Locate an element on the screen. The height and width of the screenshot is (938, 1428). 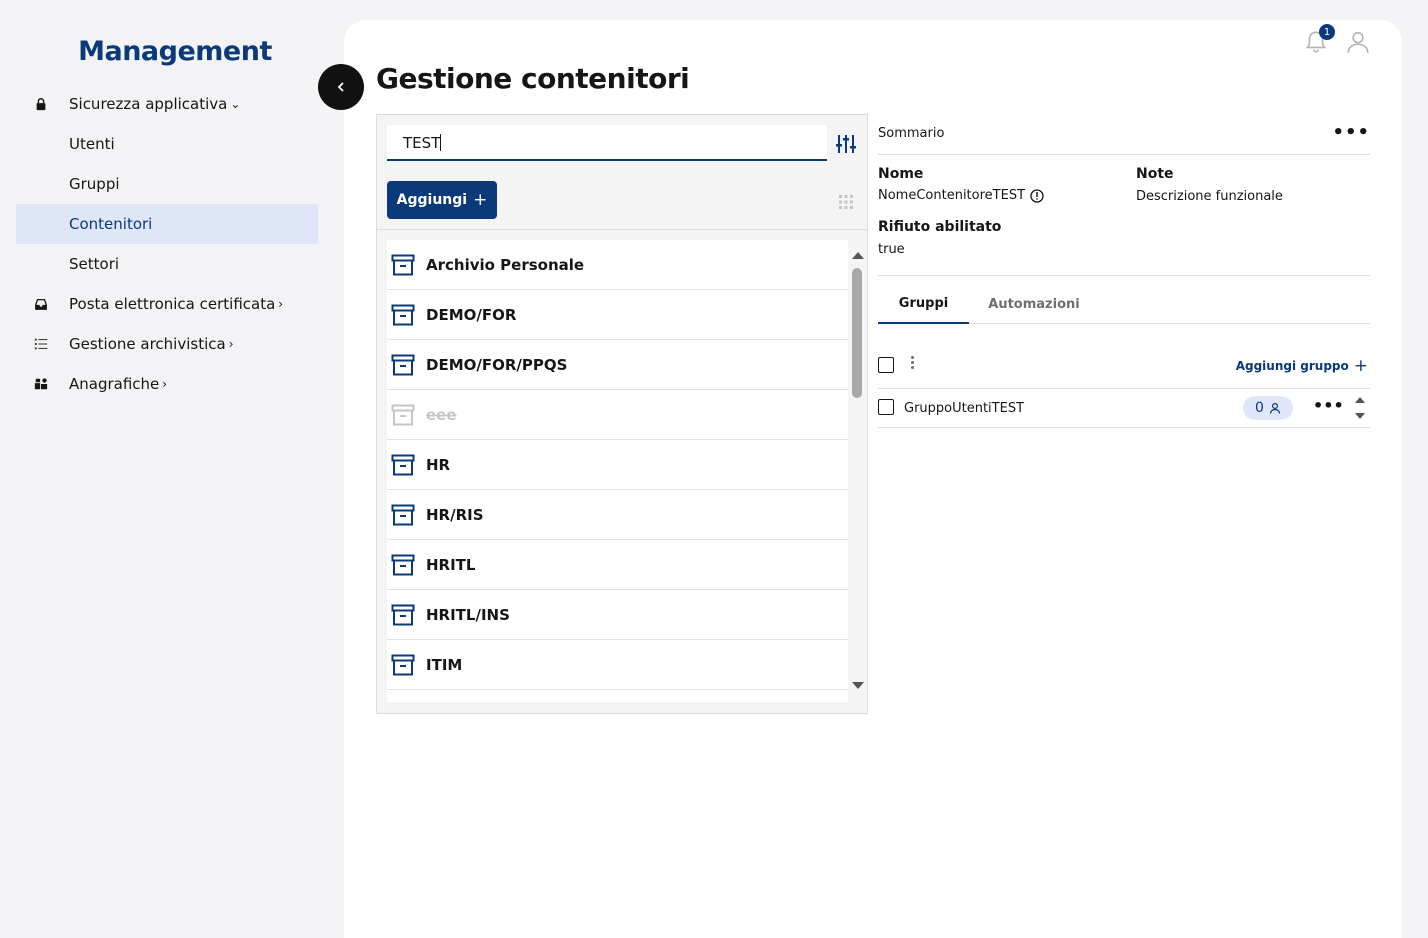
sidebar-item-posta-elettronica: Posta elettronica certificata › is located at coordinates (167, 304).